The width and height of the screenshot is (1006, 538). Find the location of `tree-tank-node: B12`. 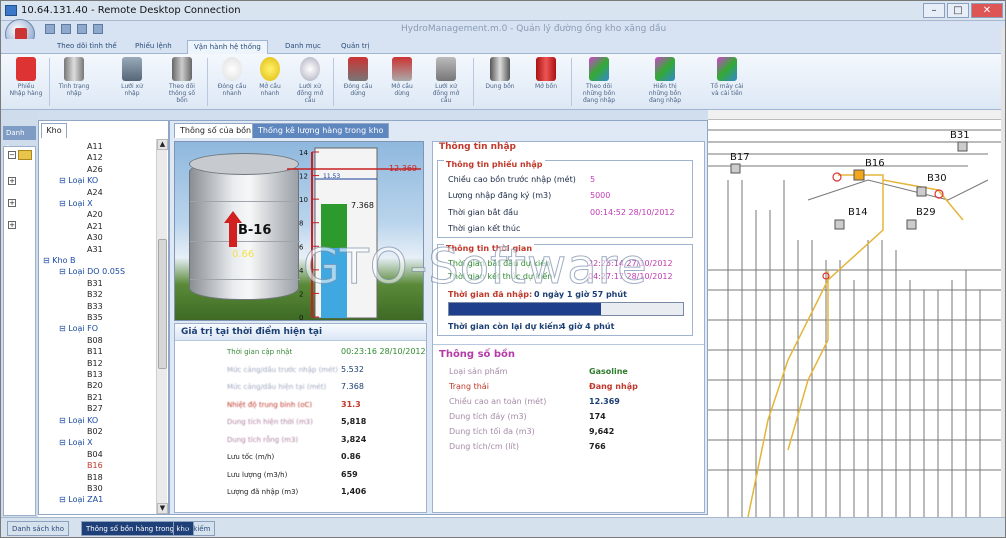

tree-tank-node: B12 is located at coordinates (95, 363).